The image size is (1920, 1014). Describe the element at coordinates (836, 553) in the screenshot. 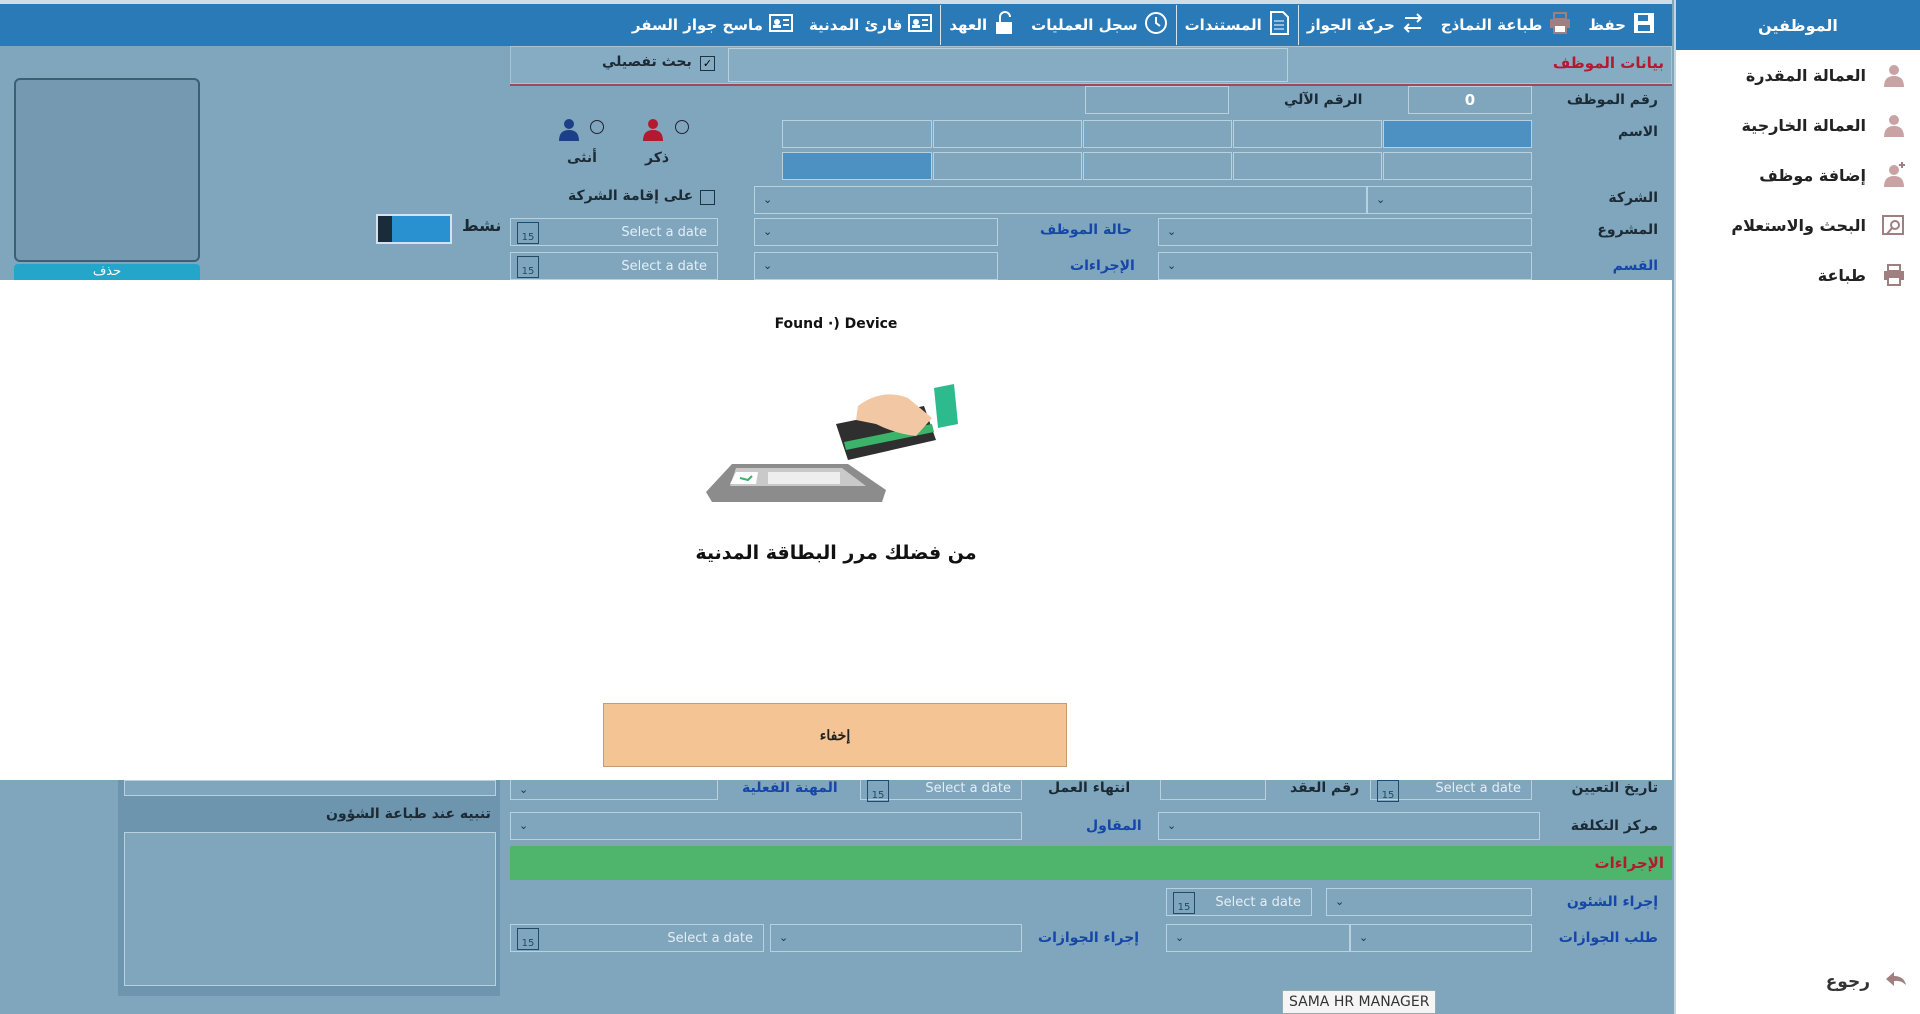

I see `swipe-card-instruction: من فضلك مرر البطاقة المدنية` at that location.